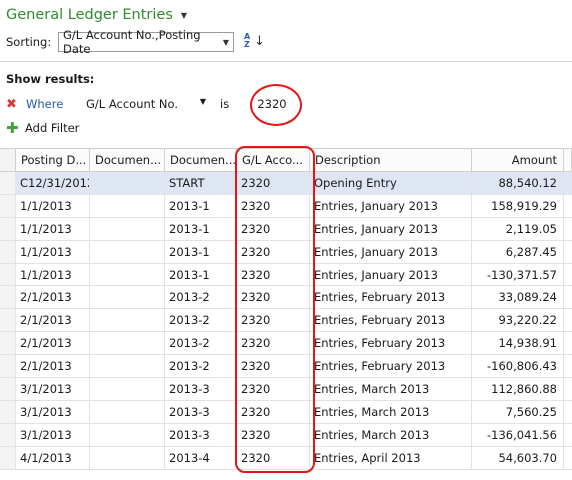 The height and width of the screenshot is (480, 572). I want to click on table-cell: 6,287.45, so click(518, 251).